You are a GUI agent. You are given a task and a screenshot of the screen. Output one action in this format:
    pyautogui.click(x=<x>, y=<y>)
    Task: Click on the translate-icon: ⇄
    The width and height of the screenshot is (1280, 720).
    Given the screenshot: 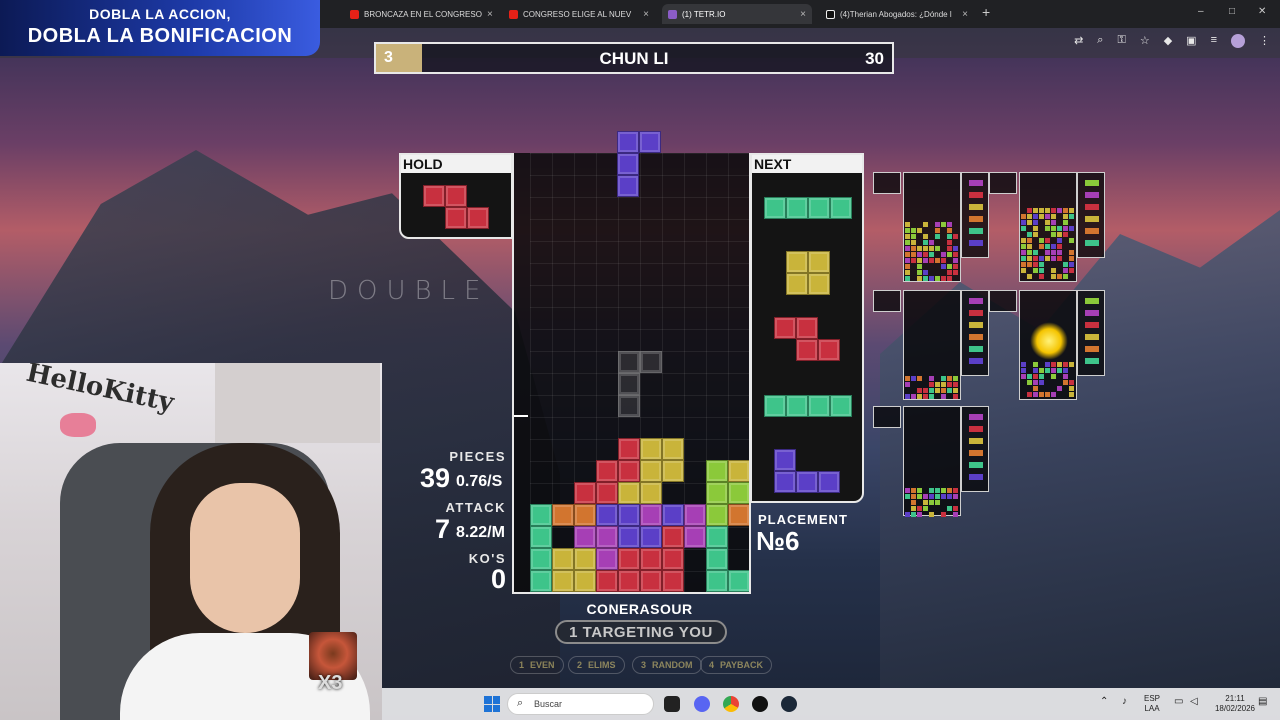 What is the action you would take?
    pyautogui.click(x=1078, y=41)
    